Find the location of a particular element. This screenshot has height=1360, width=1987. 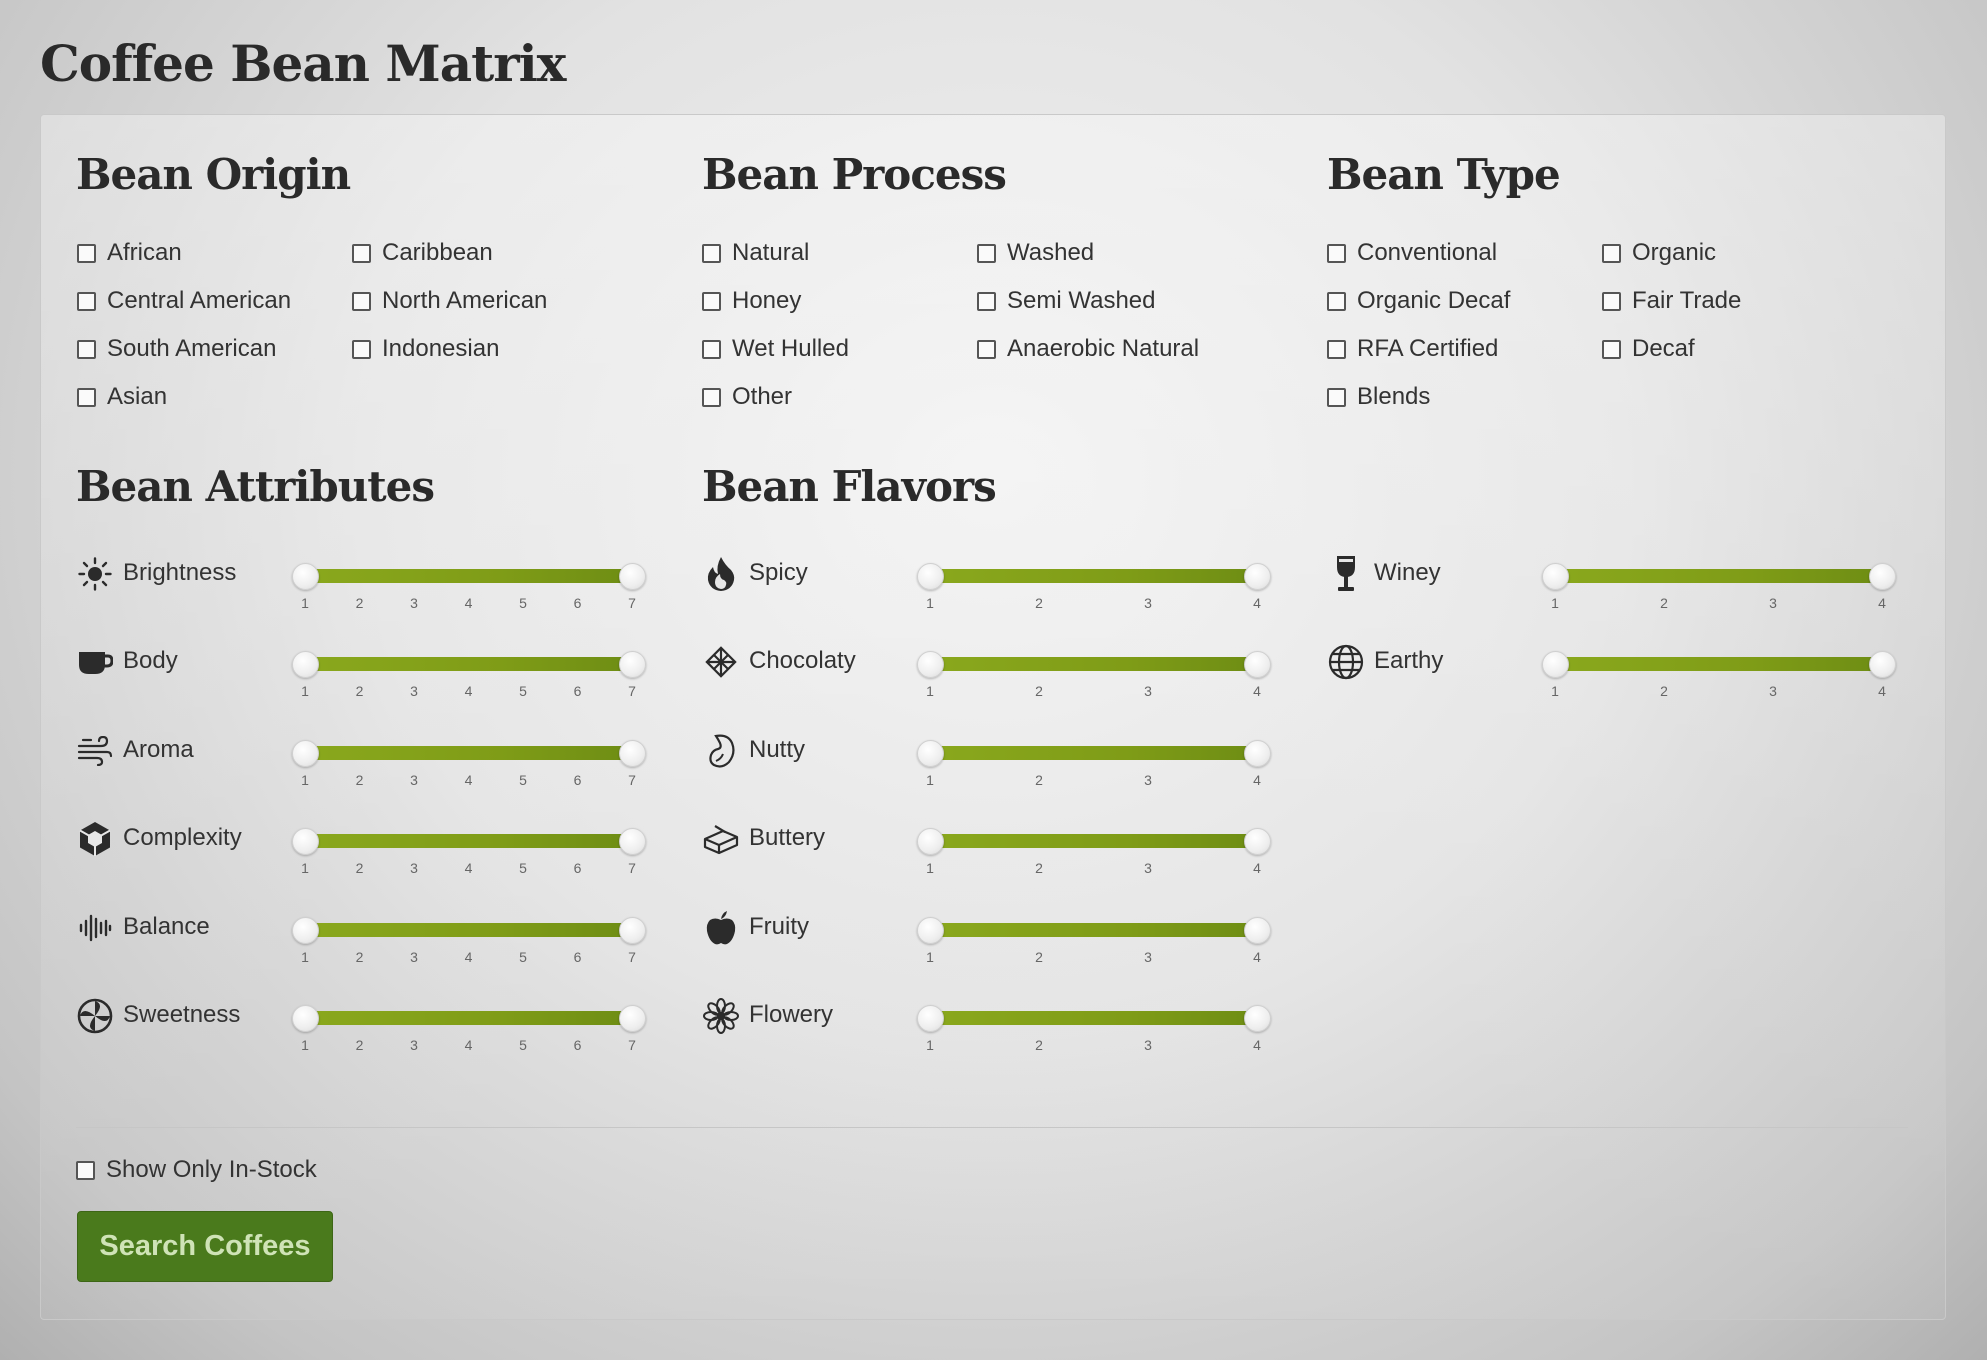

slider-max-handle-spicy is located at coordinates (1257, 576).